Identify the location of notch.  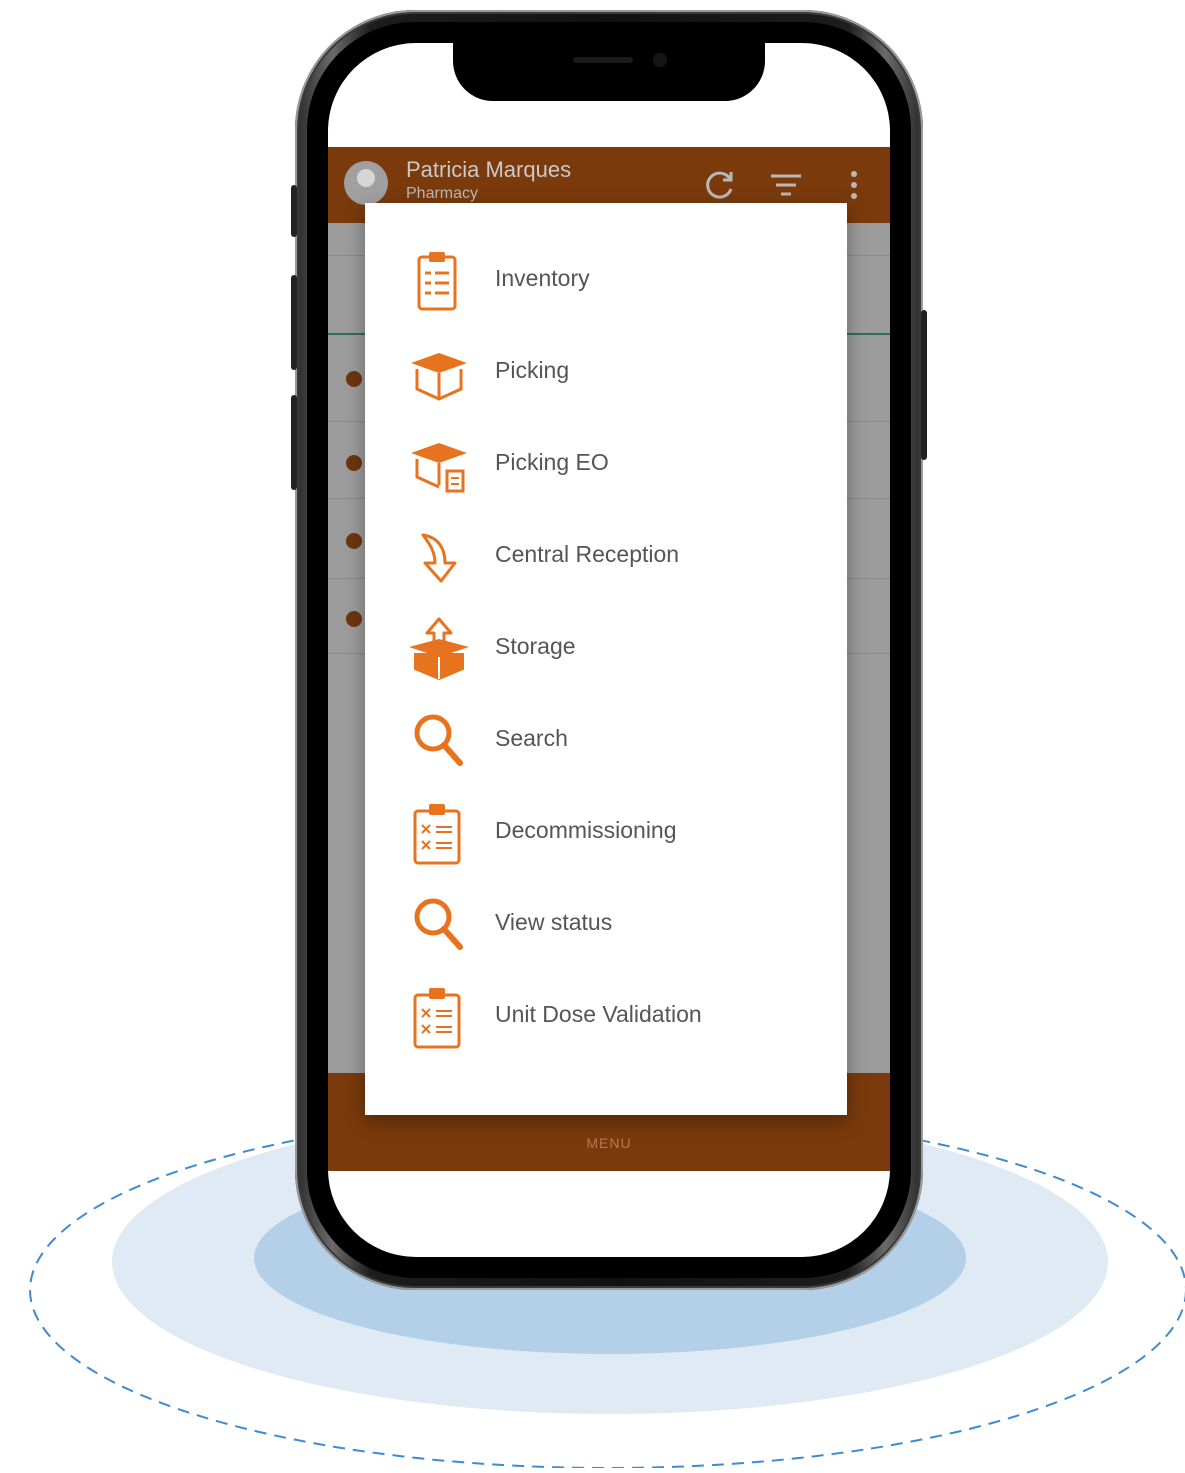
(609, 72).